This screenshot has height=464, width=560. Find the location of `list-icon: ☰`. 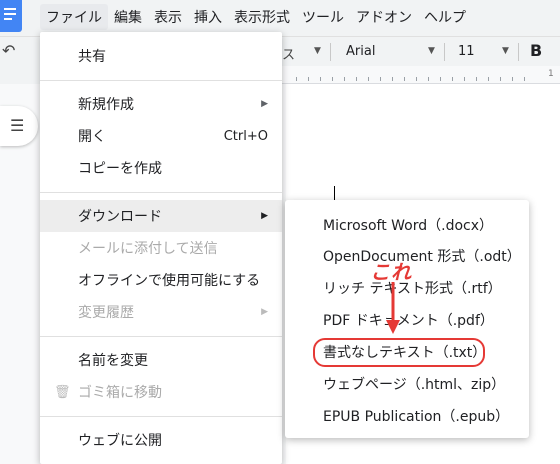

list-icon: ☰ is located at coordinates (17, 125).